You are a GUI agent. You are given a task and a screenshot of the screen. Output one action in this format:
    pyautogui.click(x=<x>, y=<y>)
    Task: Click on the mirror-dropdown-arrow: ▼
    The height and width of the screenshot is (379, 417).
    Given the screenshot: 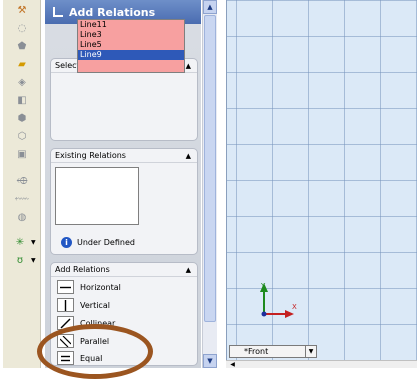 What is the action you would take?
    pyautogui.click(x=33, y=242)
    